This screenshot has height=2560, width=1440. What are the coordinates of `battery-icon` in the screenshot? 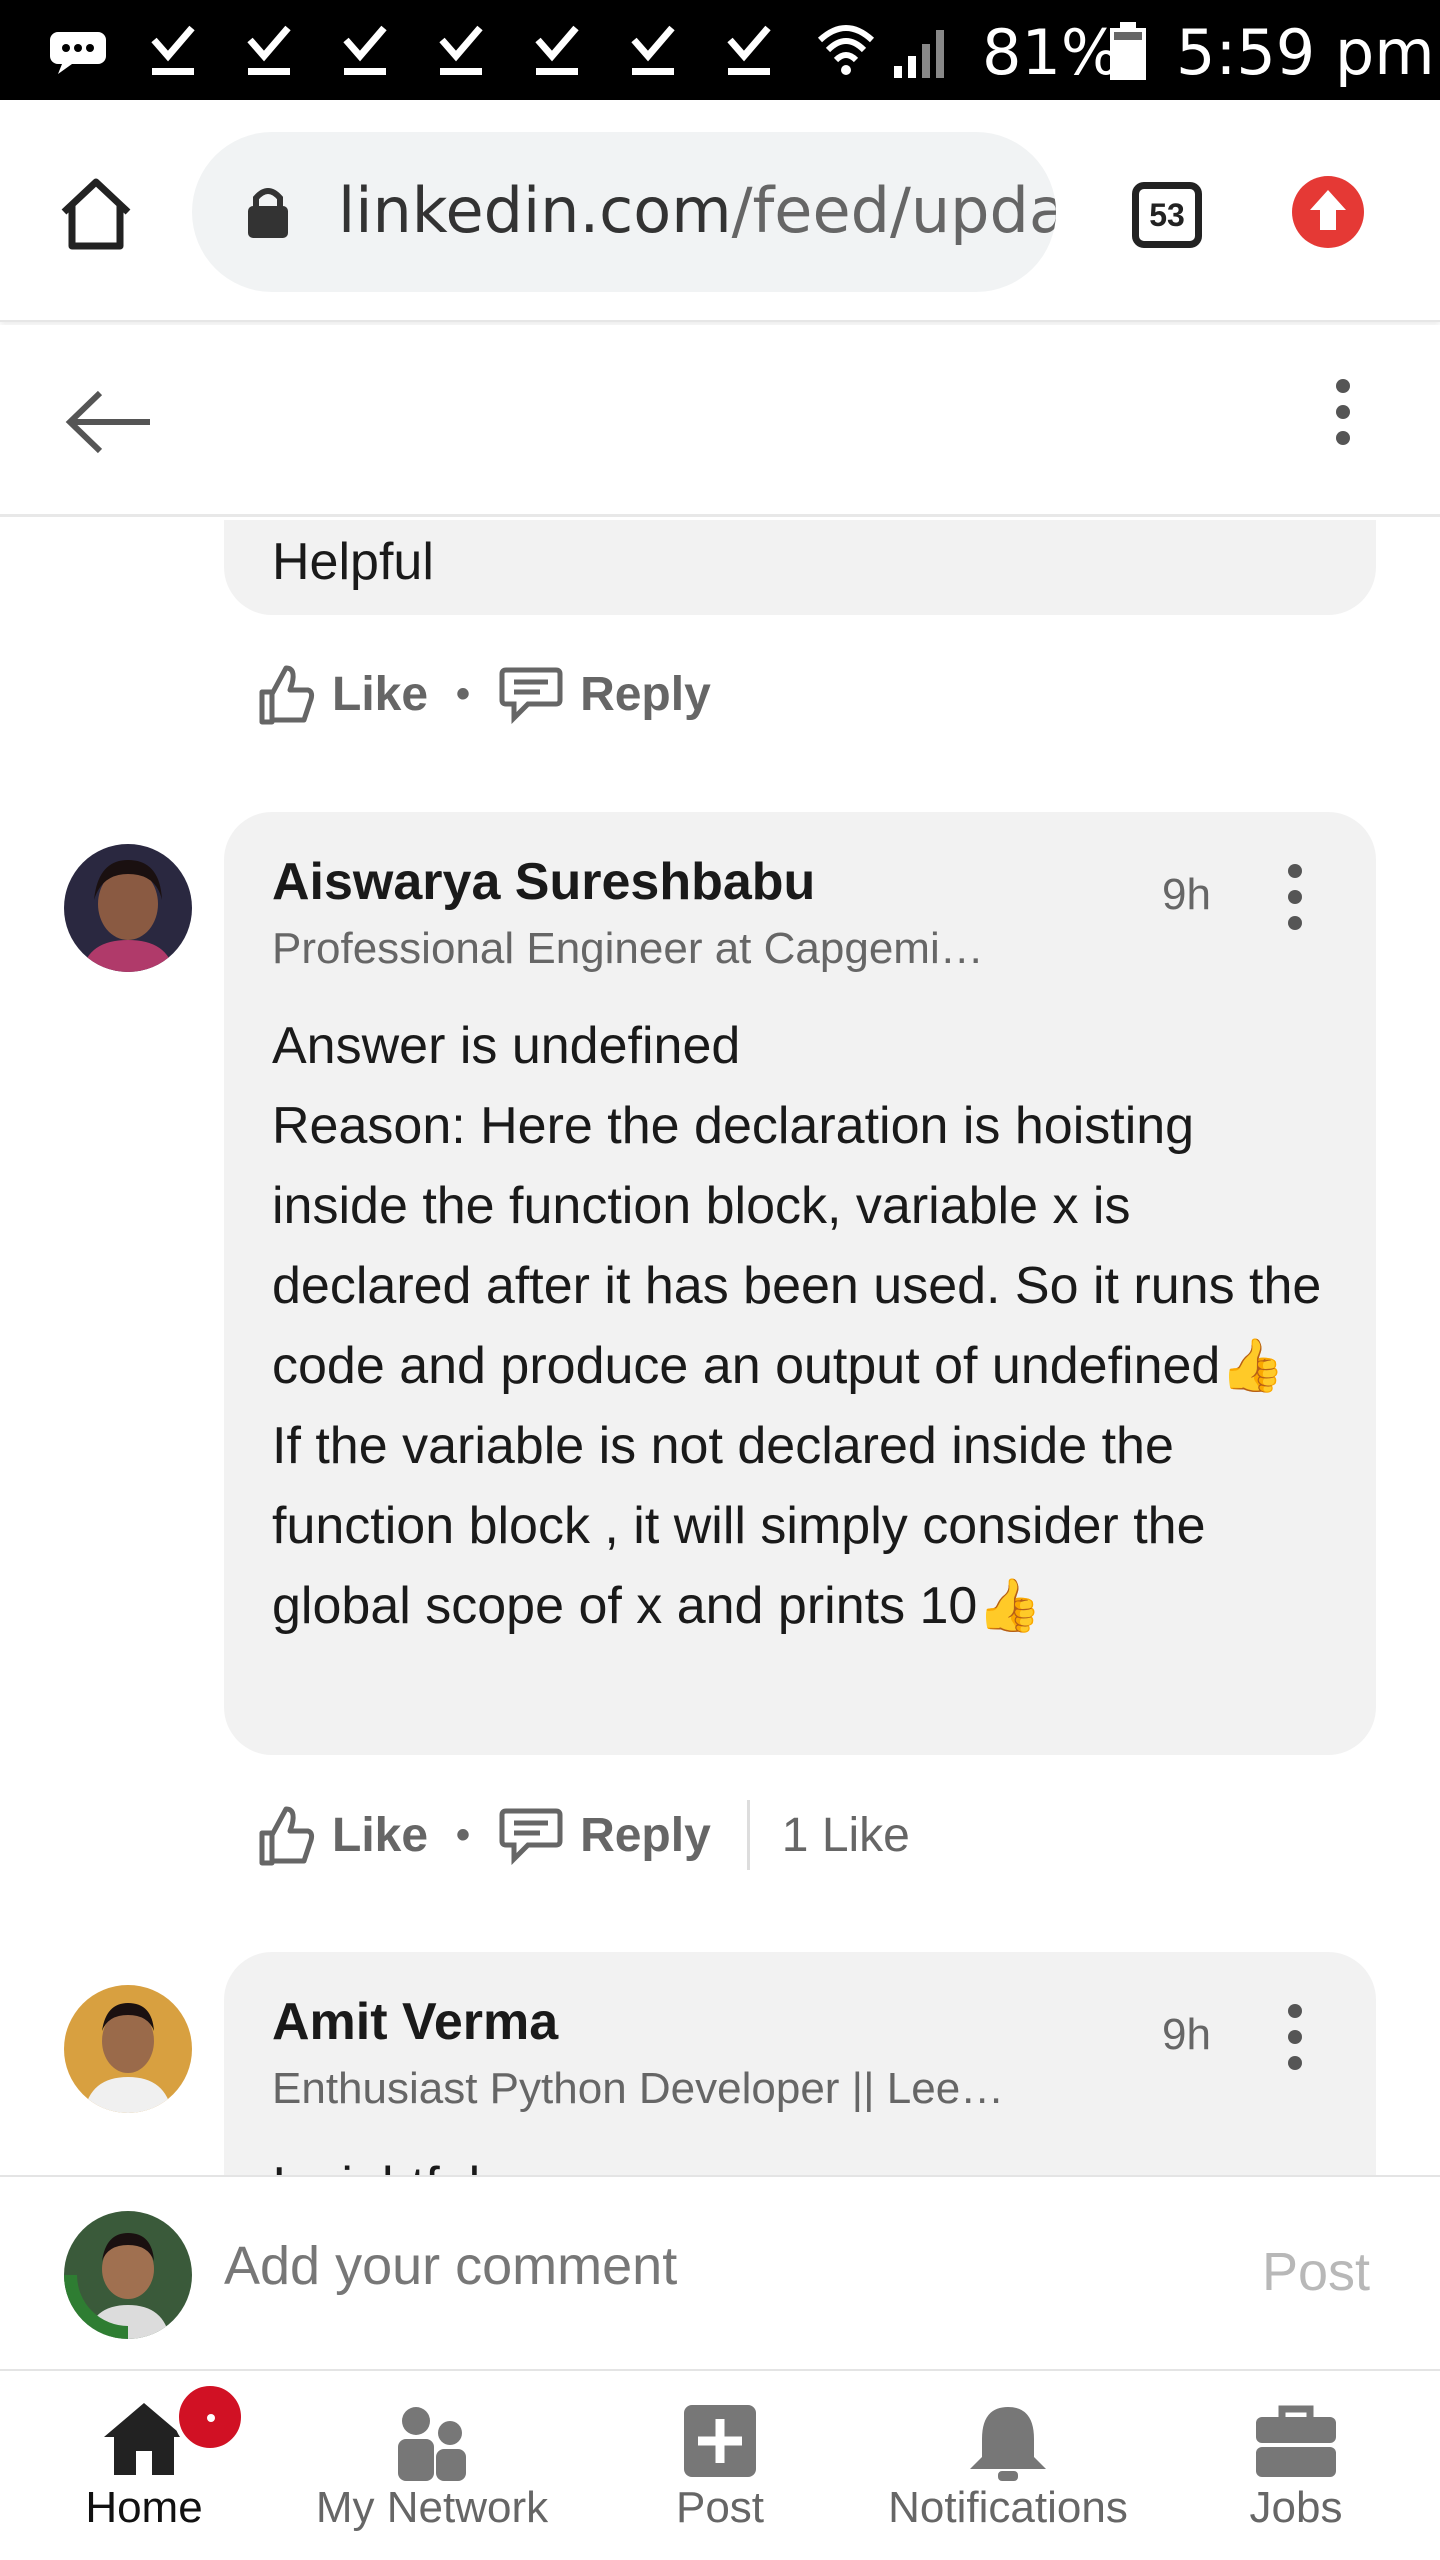 It's located at (1128, 51).